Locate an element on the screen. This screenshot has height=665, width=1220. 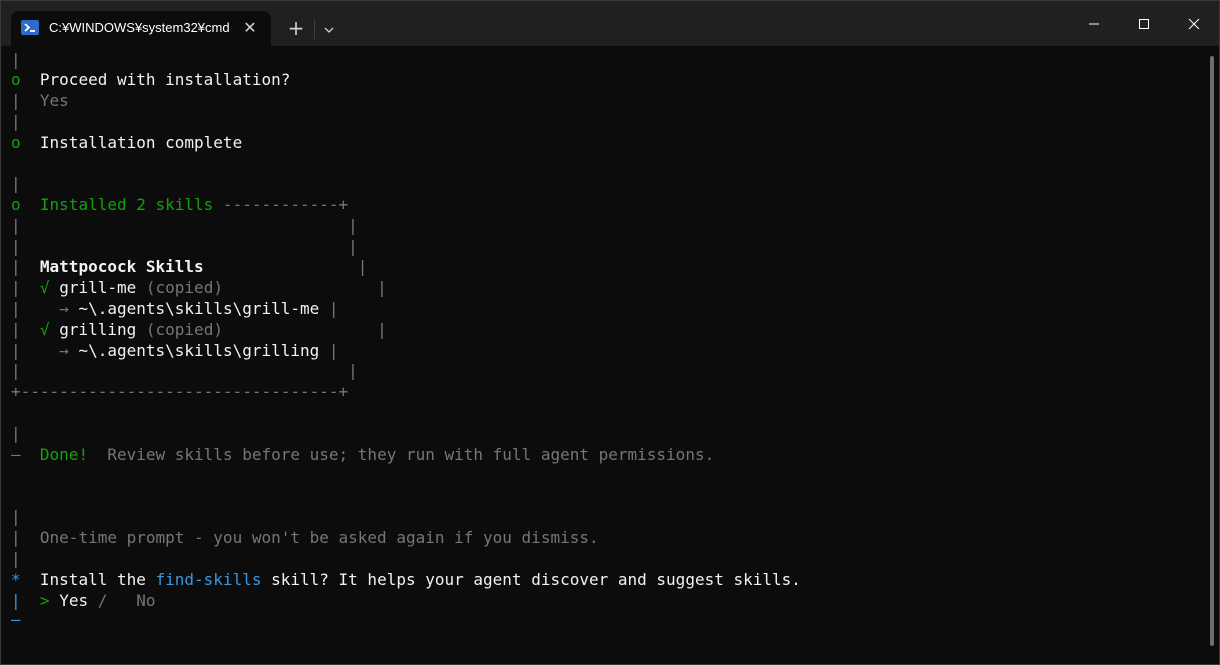
caret-icon: > is located at coordinates (44, 600).